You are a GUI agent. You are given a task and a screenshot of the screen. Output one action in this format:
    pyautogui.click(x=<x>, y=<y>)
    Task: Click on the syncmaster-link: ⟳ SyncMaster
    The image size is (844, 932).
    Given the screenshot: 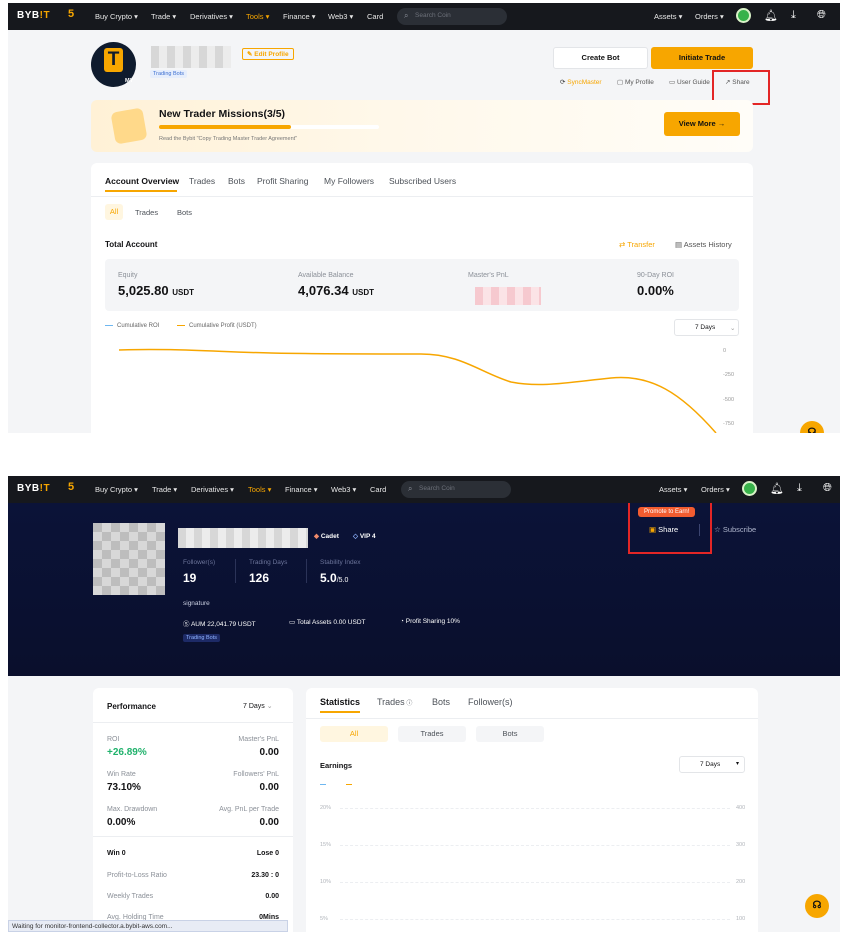 What is the action you would take?
    pyautogui.click(x=581, y=82)
    